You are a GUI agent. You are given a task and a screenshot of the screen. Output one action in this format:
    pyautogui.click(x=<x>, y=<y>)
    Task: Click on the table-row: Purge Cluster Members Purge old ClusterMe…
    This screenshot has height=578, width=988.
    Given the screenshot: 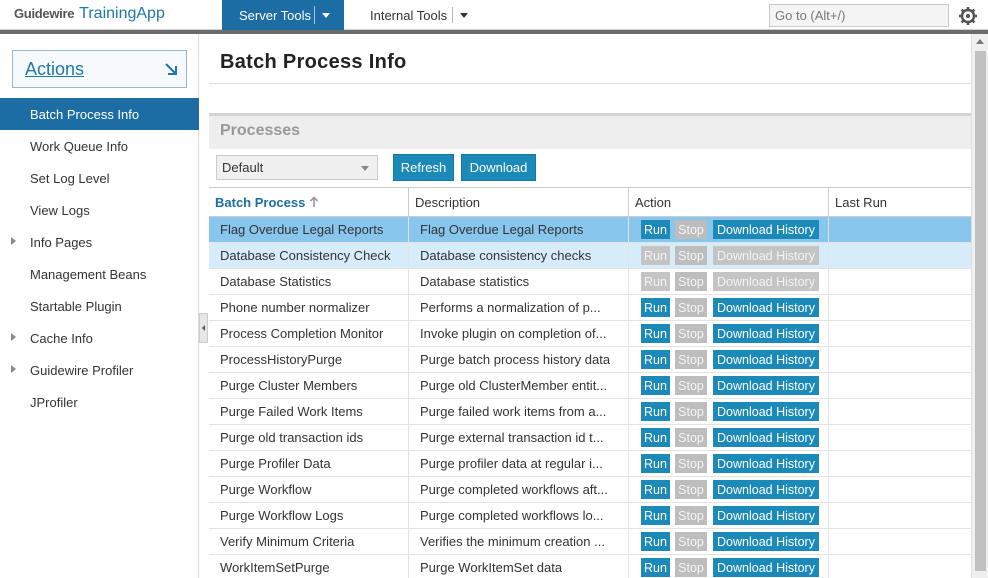 What is the action you would take?
    pyautogui.click(x=590, y=386)
    